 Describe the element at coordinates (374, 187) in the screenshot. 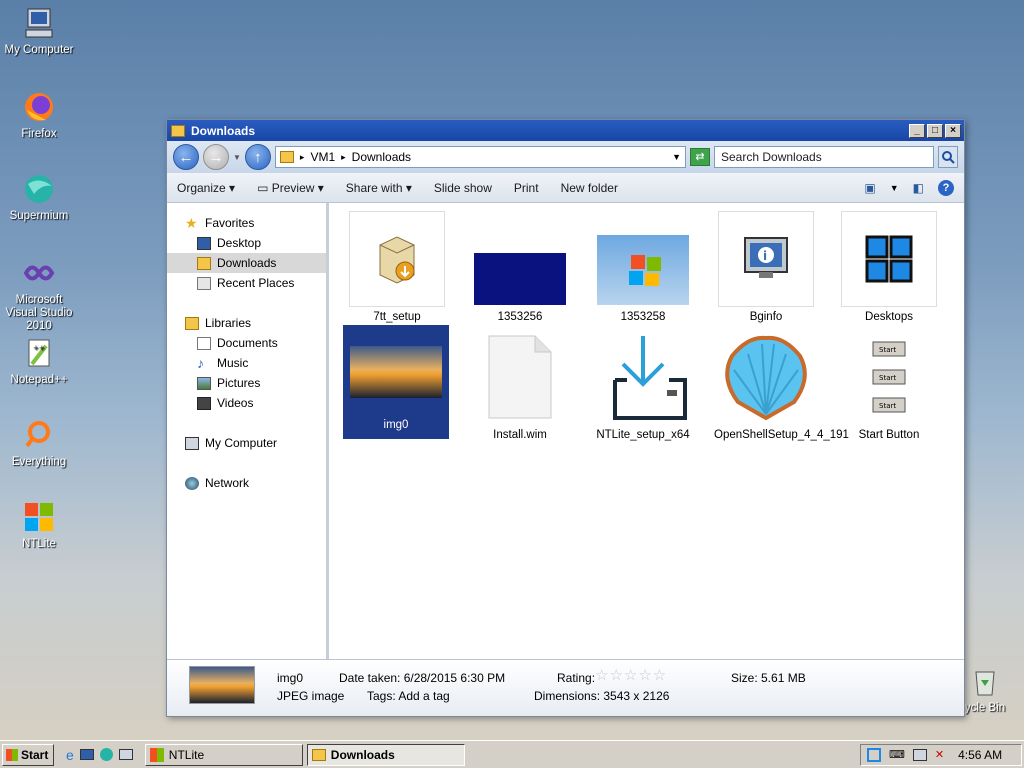

I see `share-with-label: Share with` at that location.